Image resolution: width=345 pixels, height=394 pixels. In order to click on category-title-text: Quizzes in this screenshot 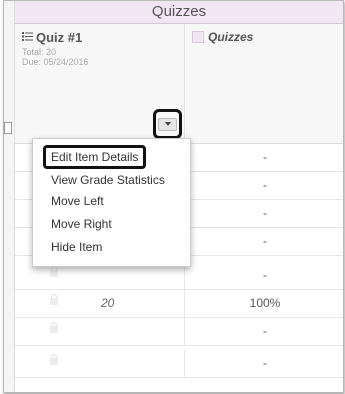, I will do `click(231, 37)`.